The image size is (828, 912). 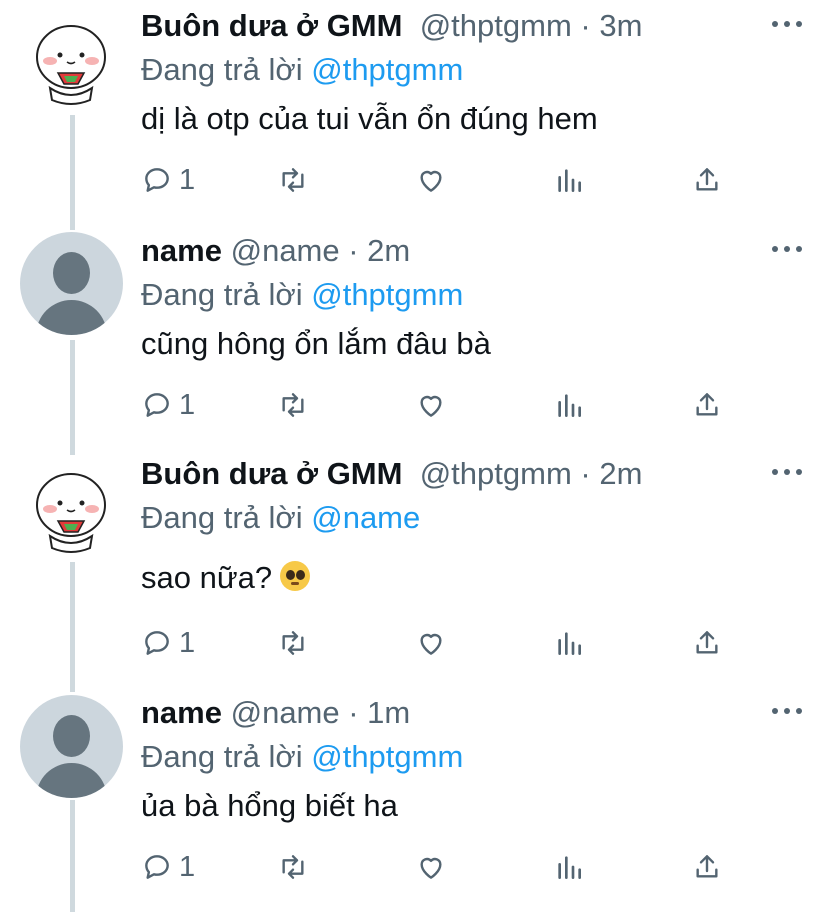 I want to click on replying-to: Đang trả lời @name, so click(x=280, y=518).